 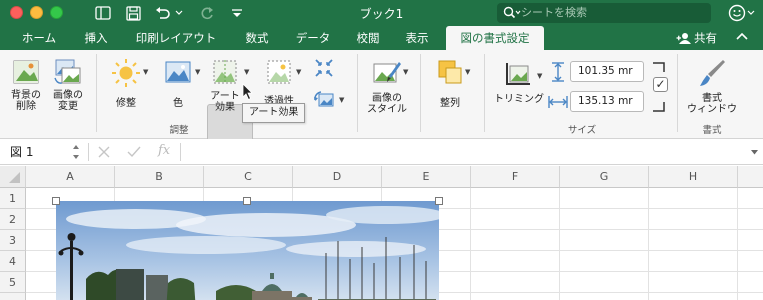 I want to click on column-header-c: C, so click(x=248, y=177).